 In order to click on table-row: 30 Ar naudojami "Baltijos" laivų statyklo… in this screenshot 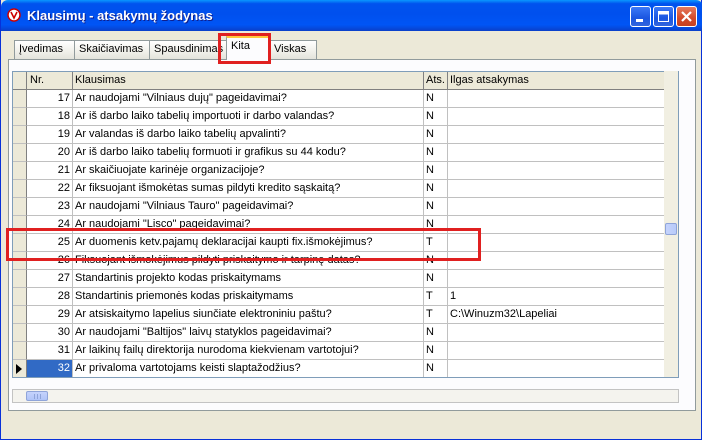, I will do `click(339, 333)`.